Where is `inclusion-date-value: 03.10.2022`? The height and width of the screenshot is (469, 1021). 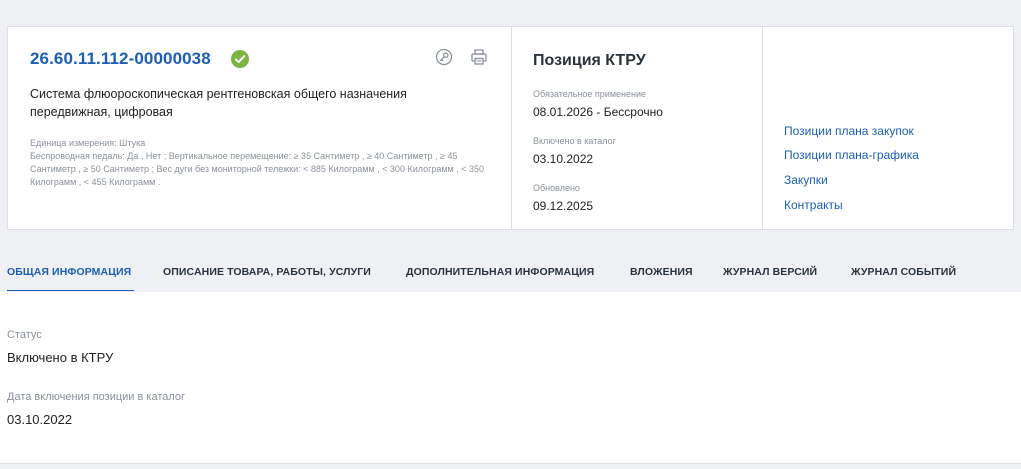 inclusion-date-value: 03.10.2022 is located at coordinates (40, 419).